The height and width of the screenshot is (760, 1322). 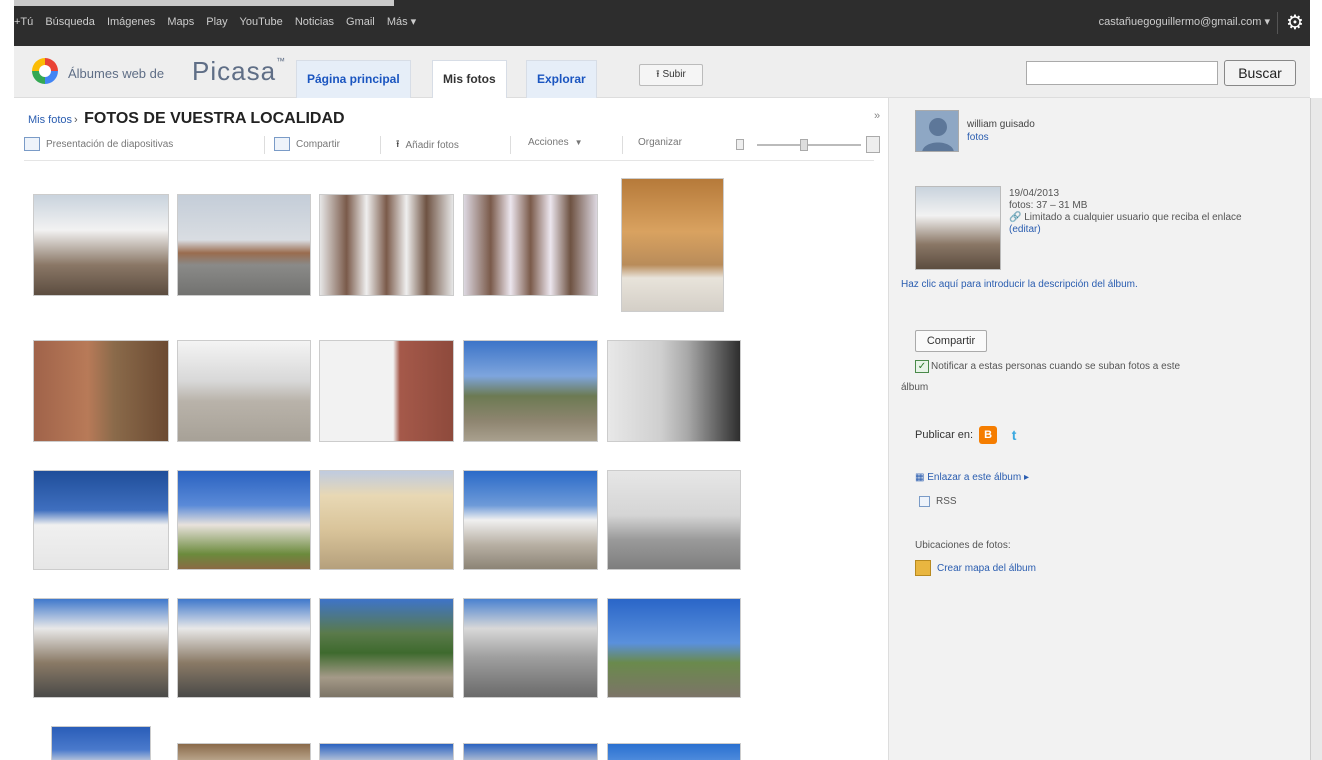 What do you see at coordinates (740, 144) in the screenshot?
I see `zoom-out-icon` at bounding box center [740, 144].